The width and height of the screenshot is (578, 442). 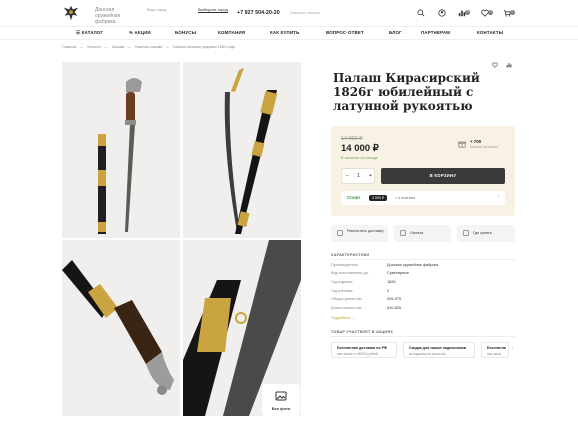 What do you see at coordinates (359, 158) in the screenshot?
I see `stock-status: В наличии на складе` at bounding box center [359, 158].